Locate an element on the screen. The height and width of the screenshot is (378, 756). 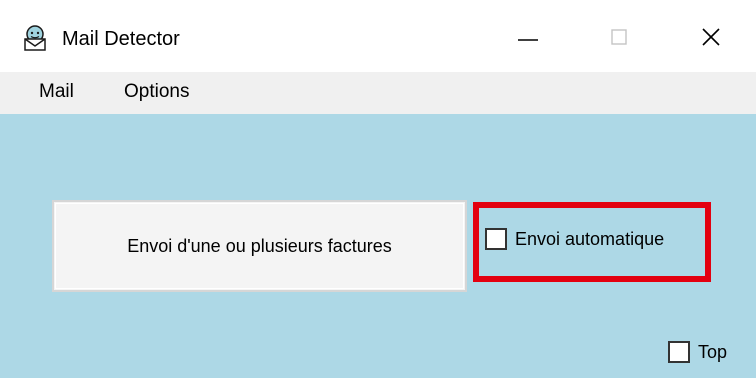
mail-detector-icon is located at coordinates (35, 38).